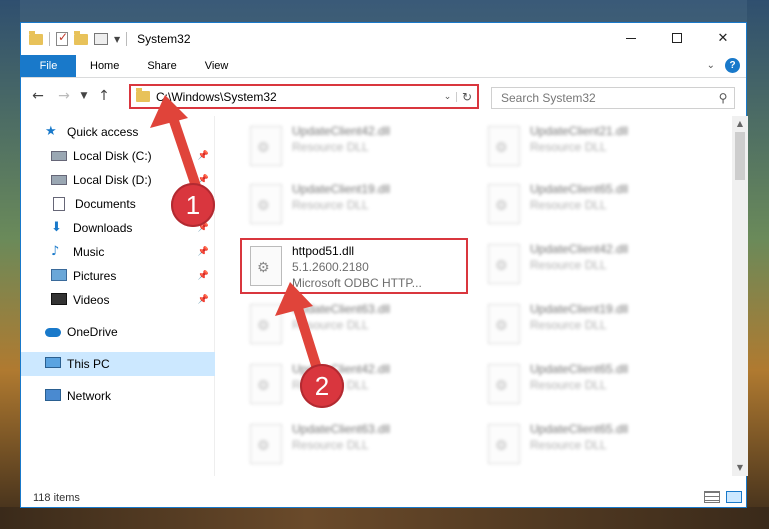 This screenshot has height=529, width=769. Describe the element at coordinates (118, 300) in the screenshot. I see `sidebar-item-videos: Videos 📌` at that location.